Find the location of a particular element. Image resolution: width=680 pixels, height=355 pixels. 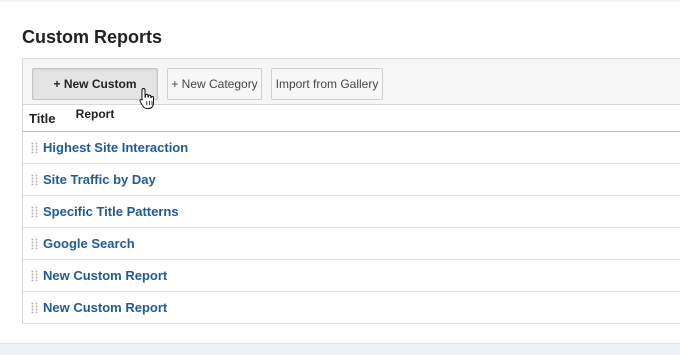

report-link: Google Search is located at coordinates (89, 244).